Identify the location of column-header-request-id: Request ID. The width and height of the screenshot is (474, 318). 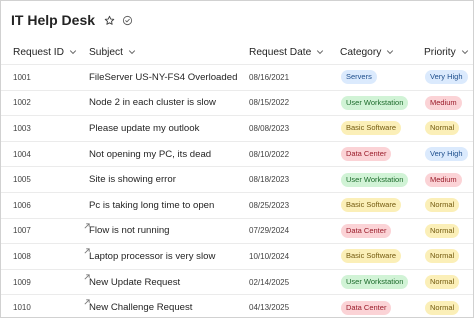
(45, 52).